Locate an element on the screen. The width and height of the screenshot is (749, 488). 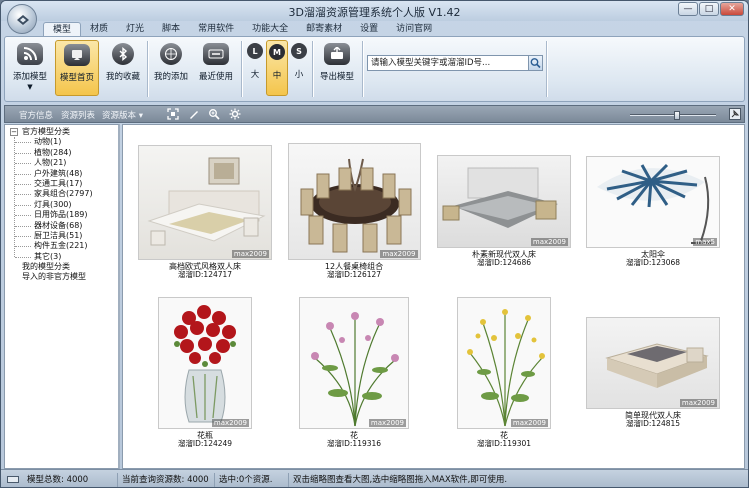
model-id: 溜溜ID:124717 is located at coordinates (205, 274).